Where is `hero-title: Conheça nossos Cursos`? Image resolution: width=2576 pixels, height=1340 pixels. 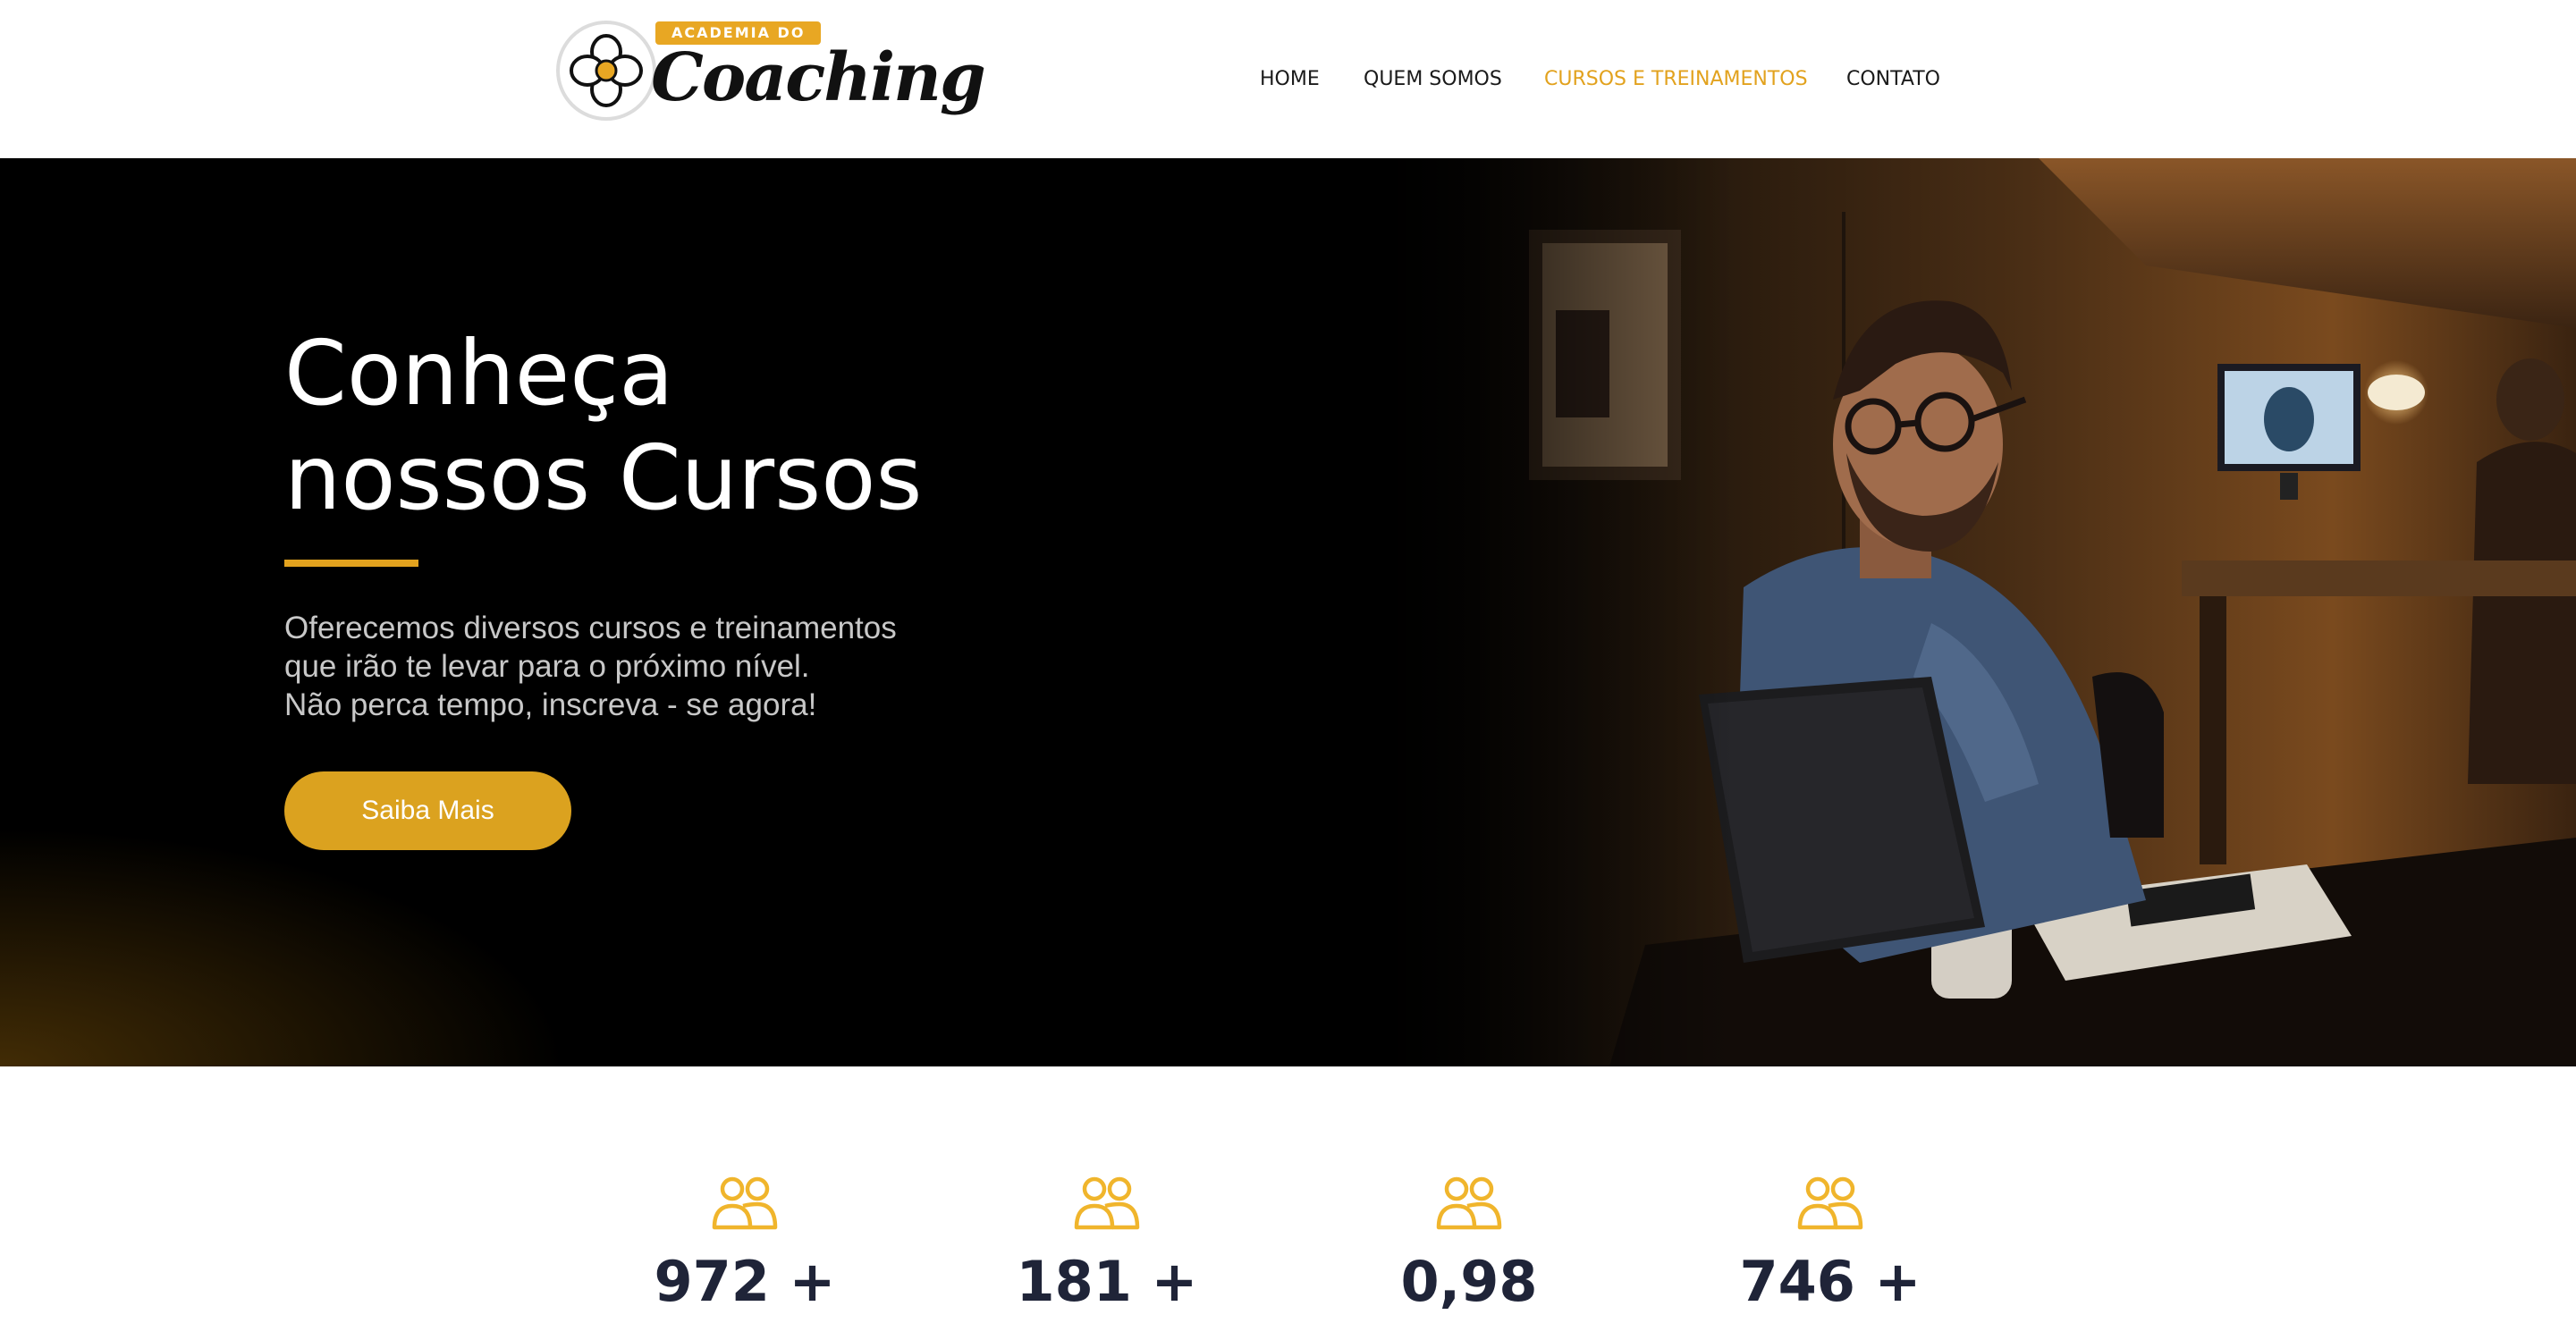 hero-title: Conheça nossos Cursos is located at coordinates (686, 425).